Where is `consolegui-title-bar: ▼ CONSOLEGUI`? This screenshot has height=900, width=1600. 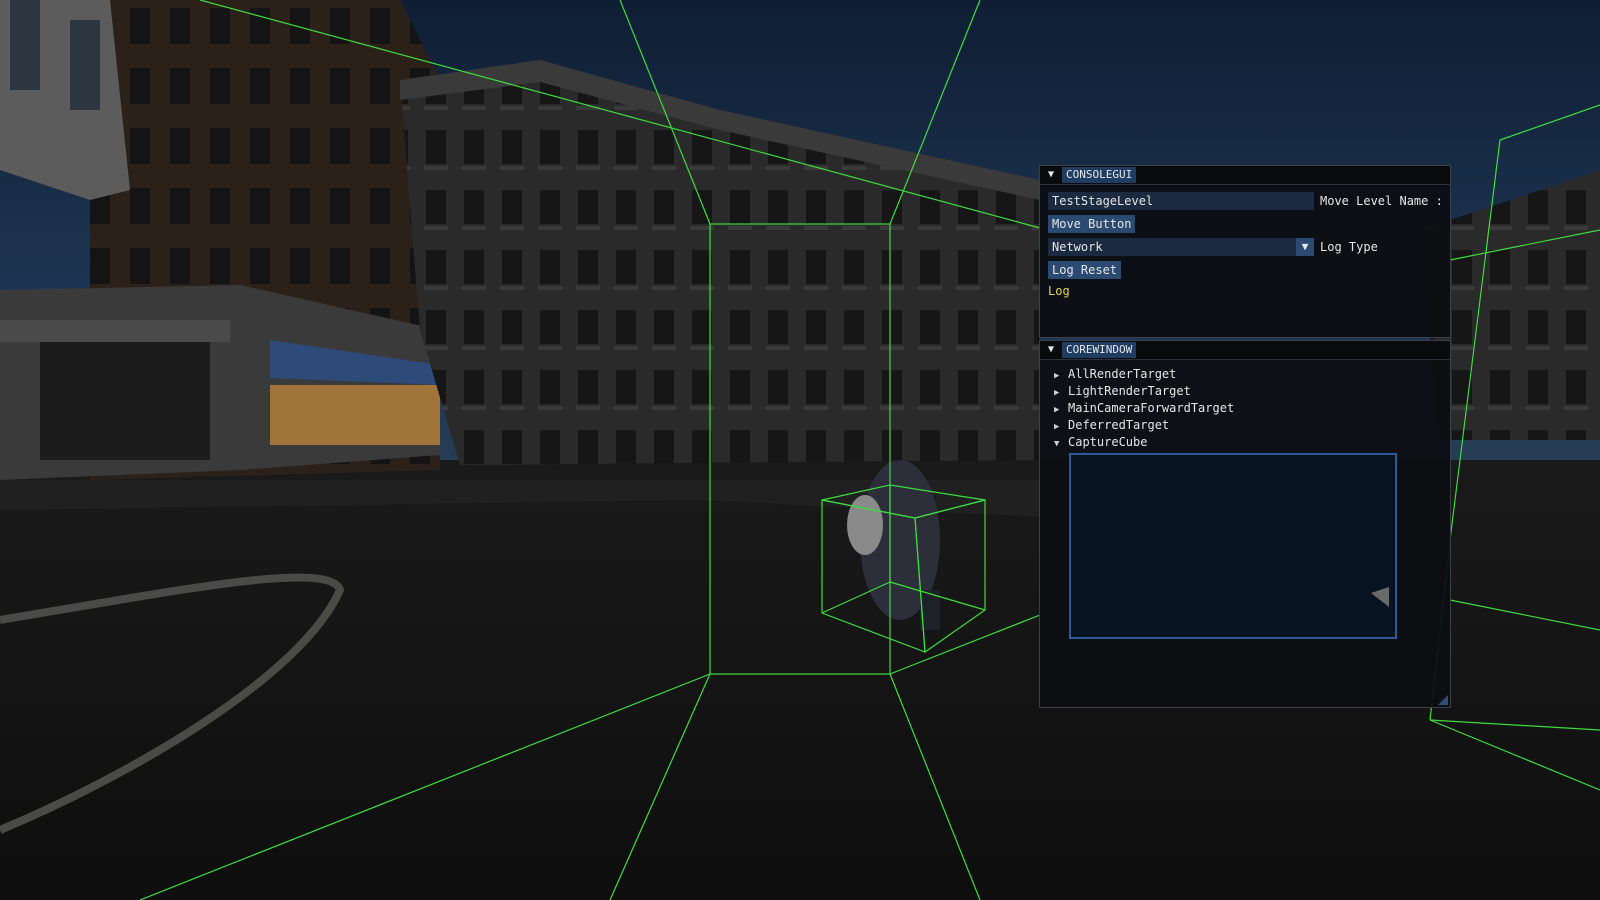 consolegui-title-bar: ▼ CONSOLEGUI is located at coordinates (1245, 175).